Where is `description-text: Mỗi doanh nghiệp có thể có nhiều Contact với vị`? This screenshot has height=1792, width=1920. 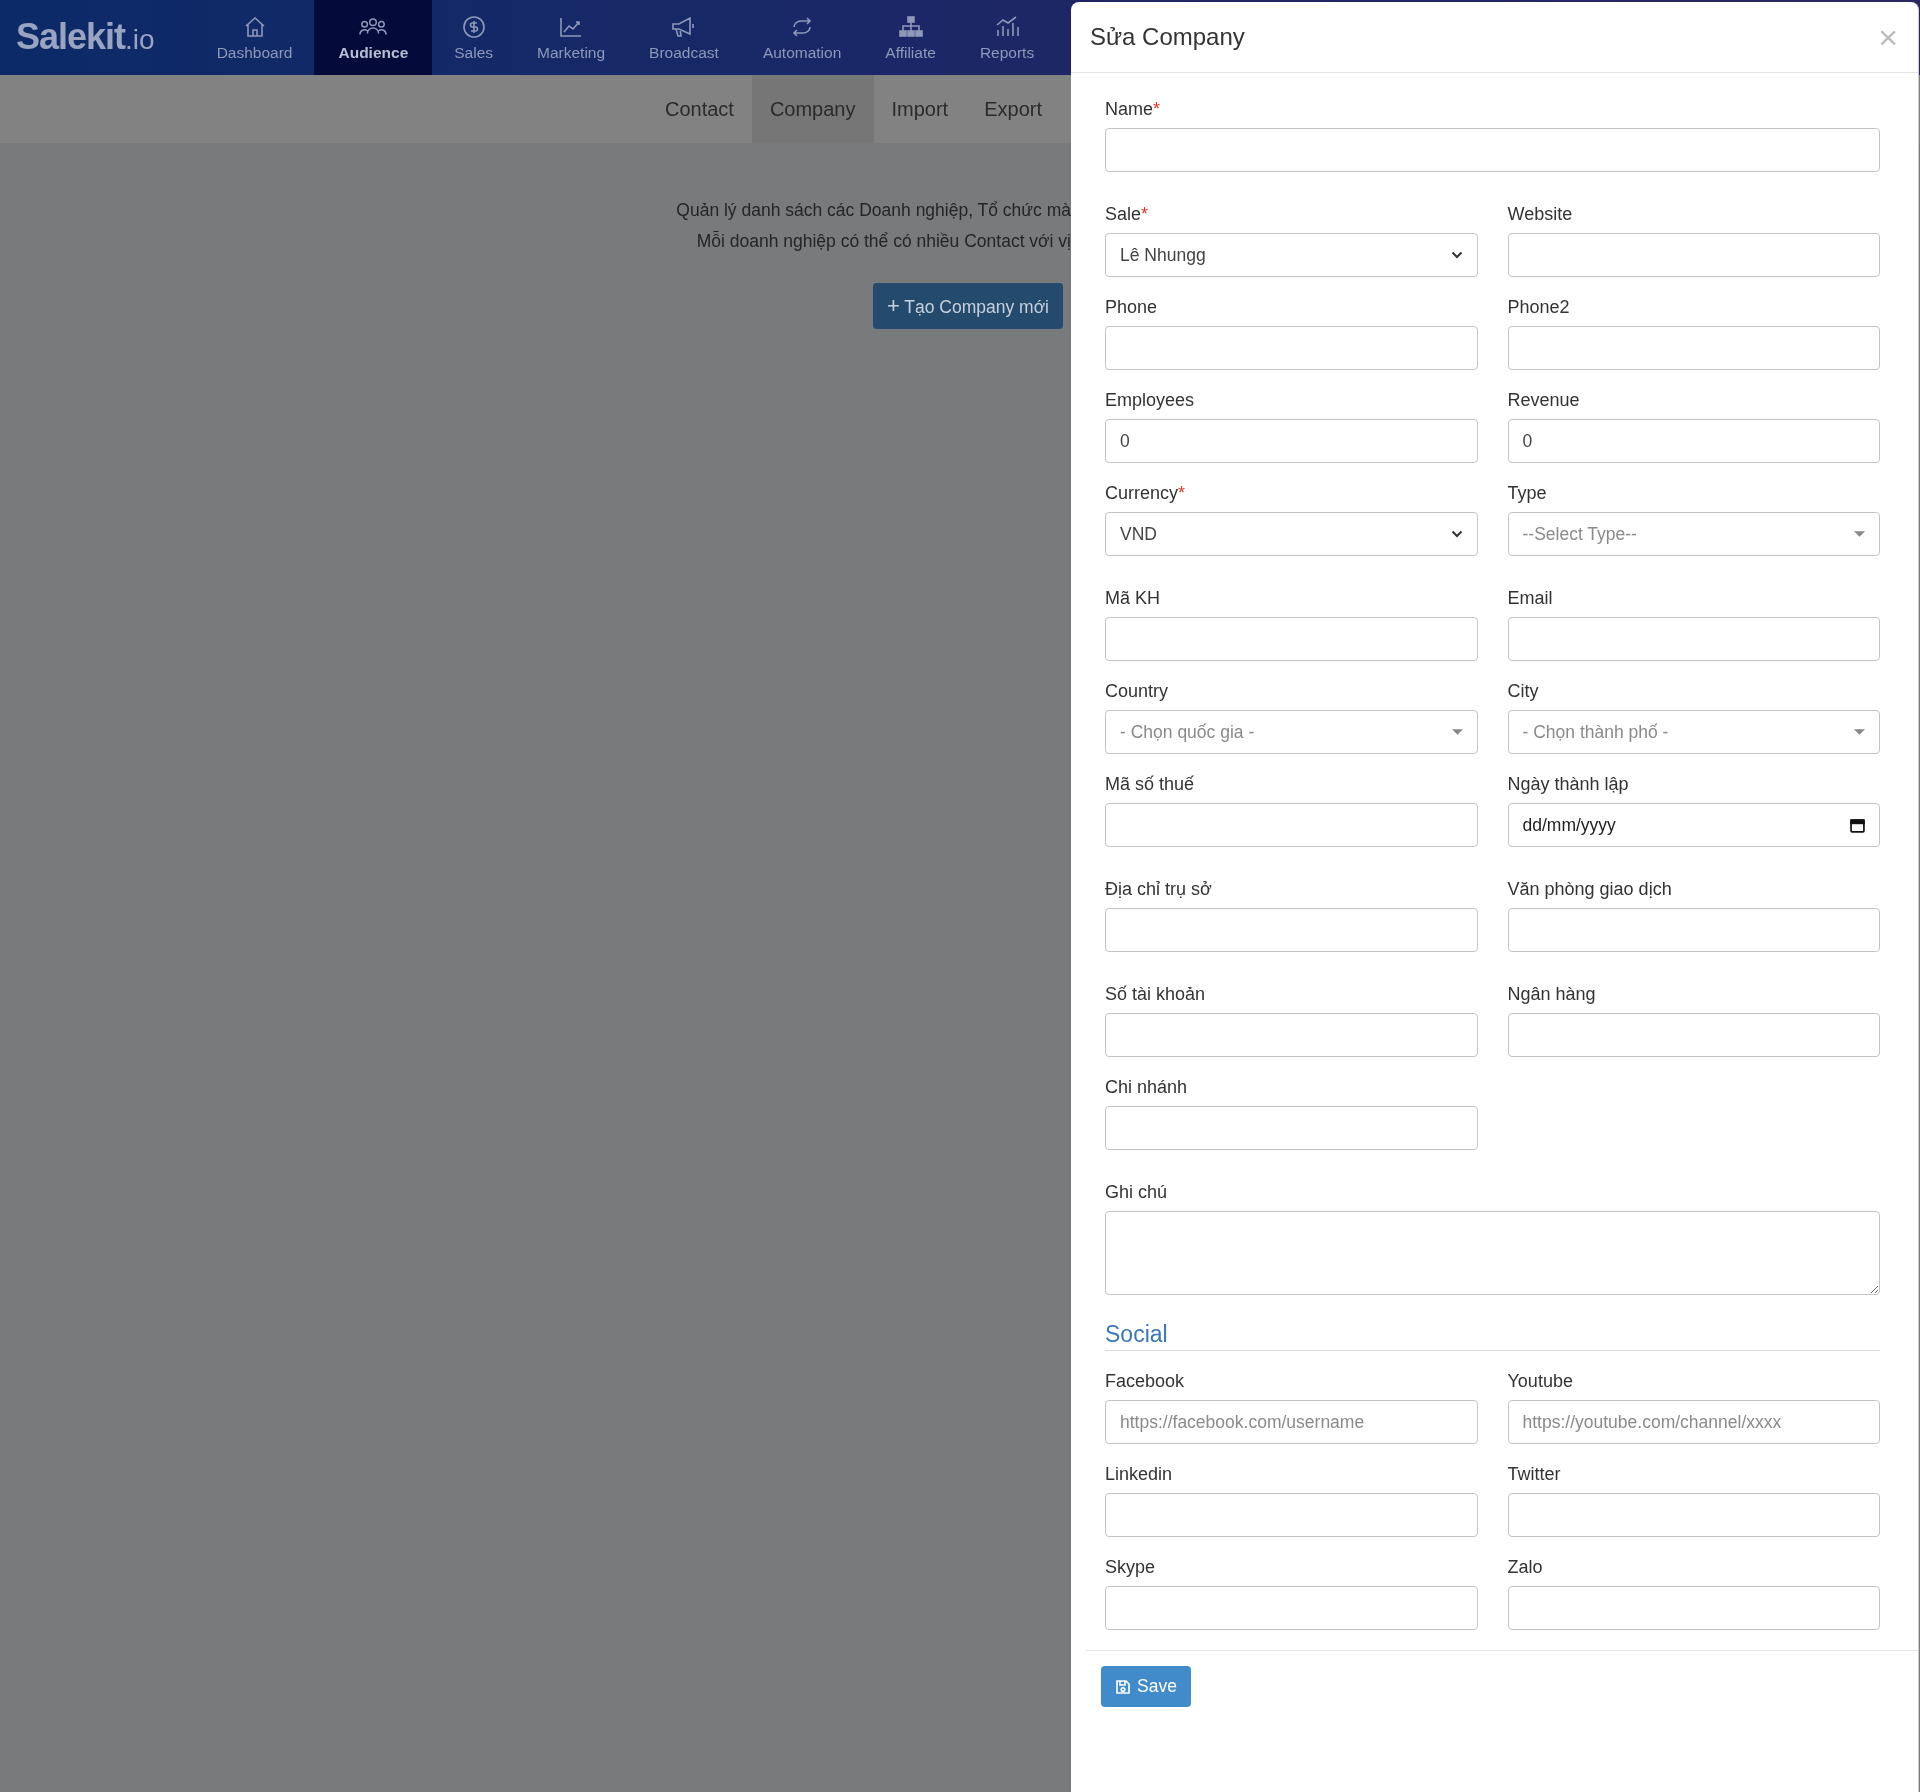
description-text: Mỗi doanh nghiệp có thể có nhiều Contact với vị is located at coordinates (883, 241).